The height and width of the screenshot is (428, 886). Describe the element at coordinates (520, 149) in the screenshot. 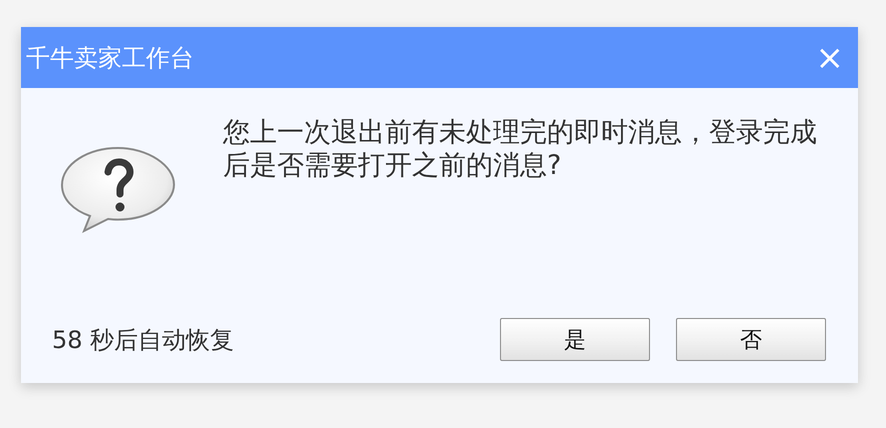

I see `message-text: 您上一次退出前有未处理完的即时消息，登录完成后是否需要打开之前的消息?` at that location.